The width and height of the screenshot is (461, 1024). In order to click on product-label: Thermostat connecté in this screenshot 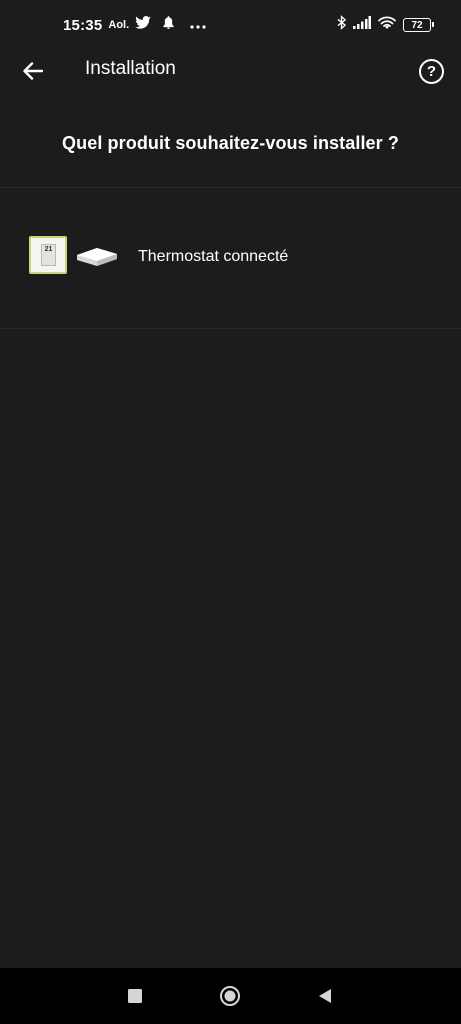, I will do `click(213, 256)`.